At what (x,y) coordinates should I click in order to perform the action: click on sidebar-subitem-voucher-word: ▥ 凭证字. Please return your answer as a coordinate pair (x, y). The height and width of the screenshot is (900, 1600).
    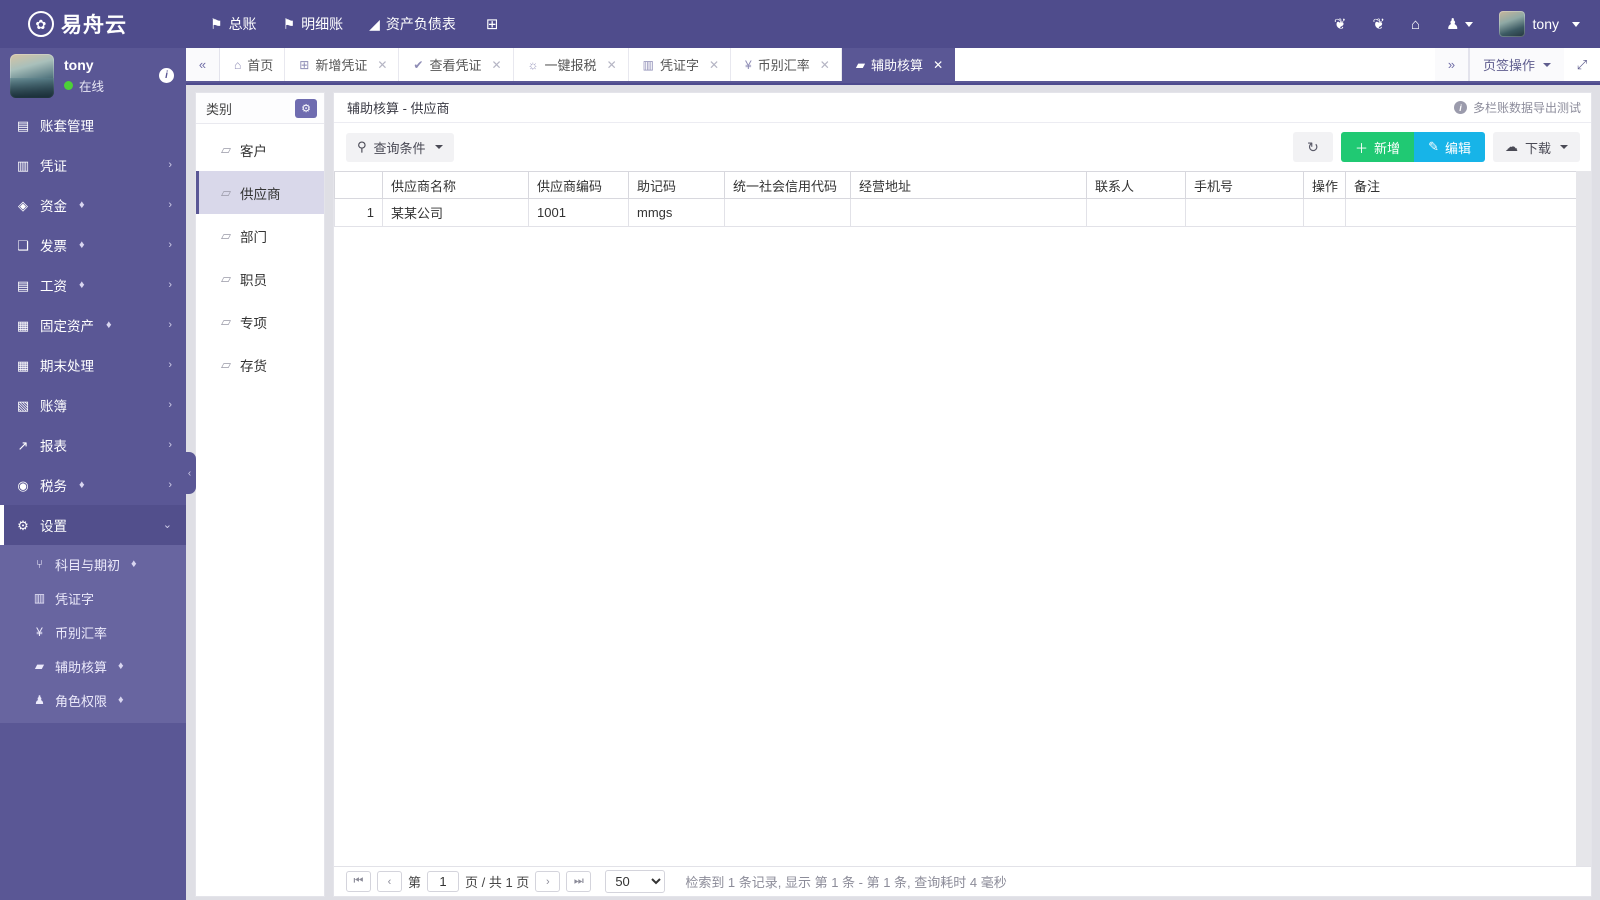
    Looking at the image, I should click on (93, 598).